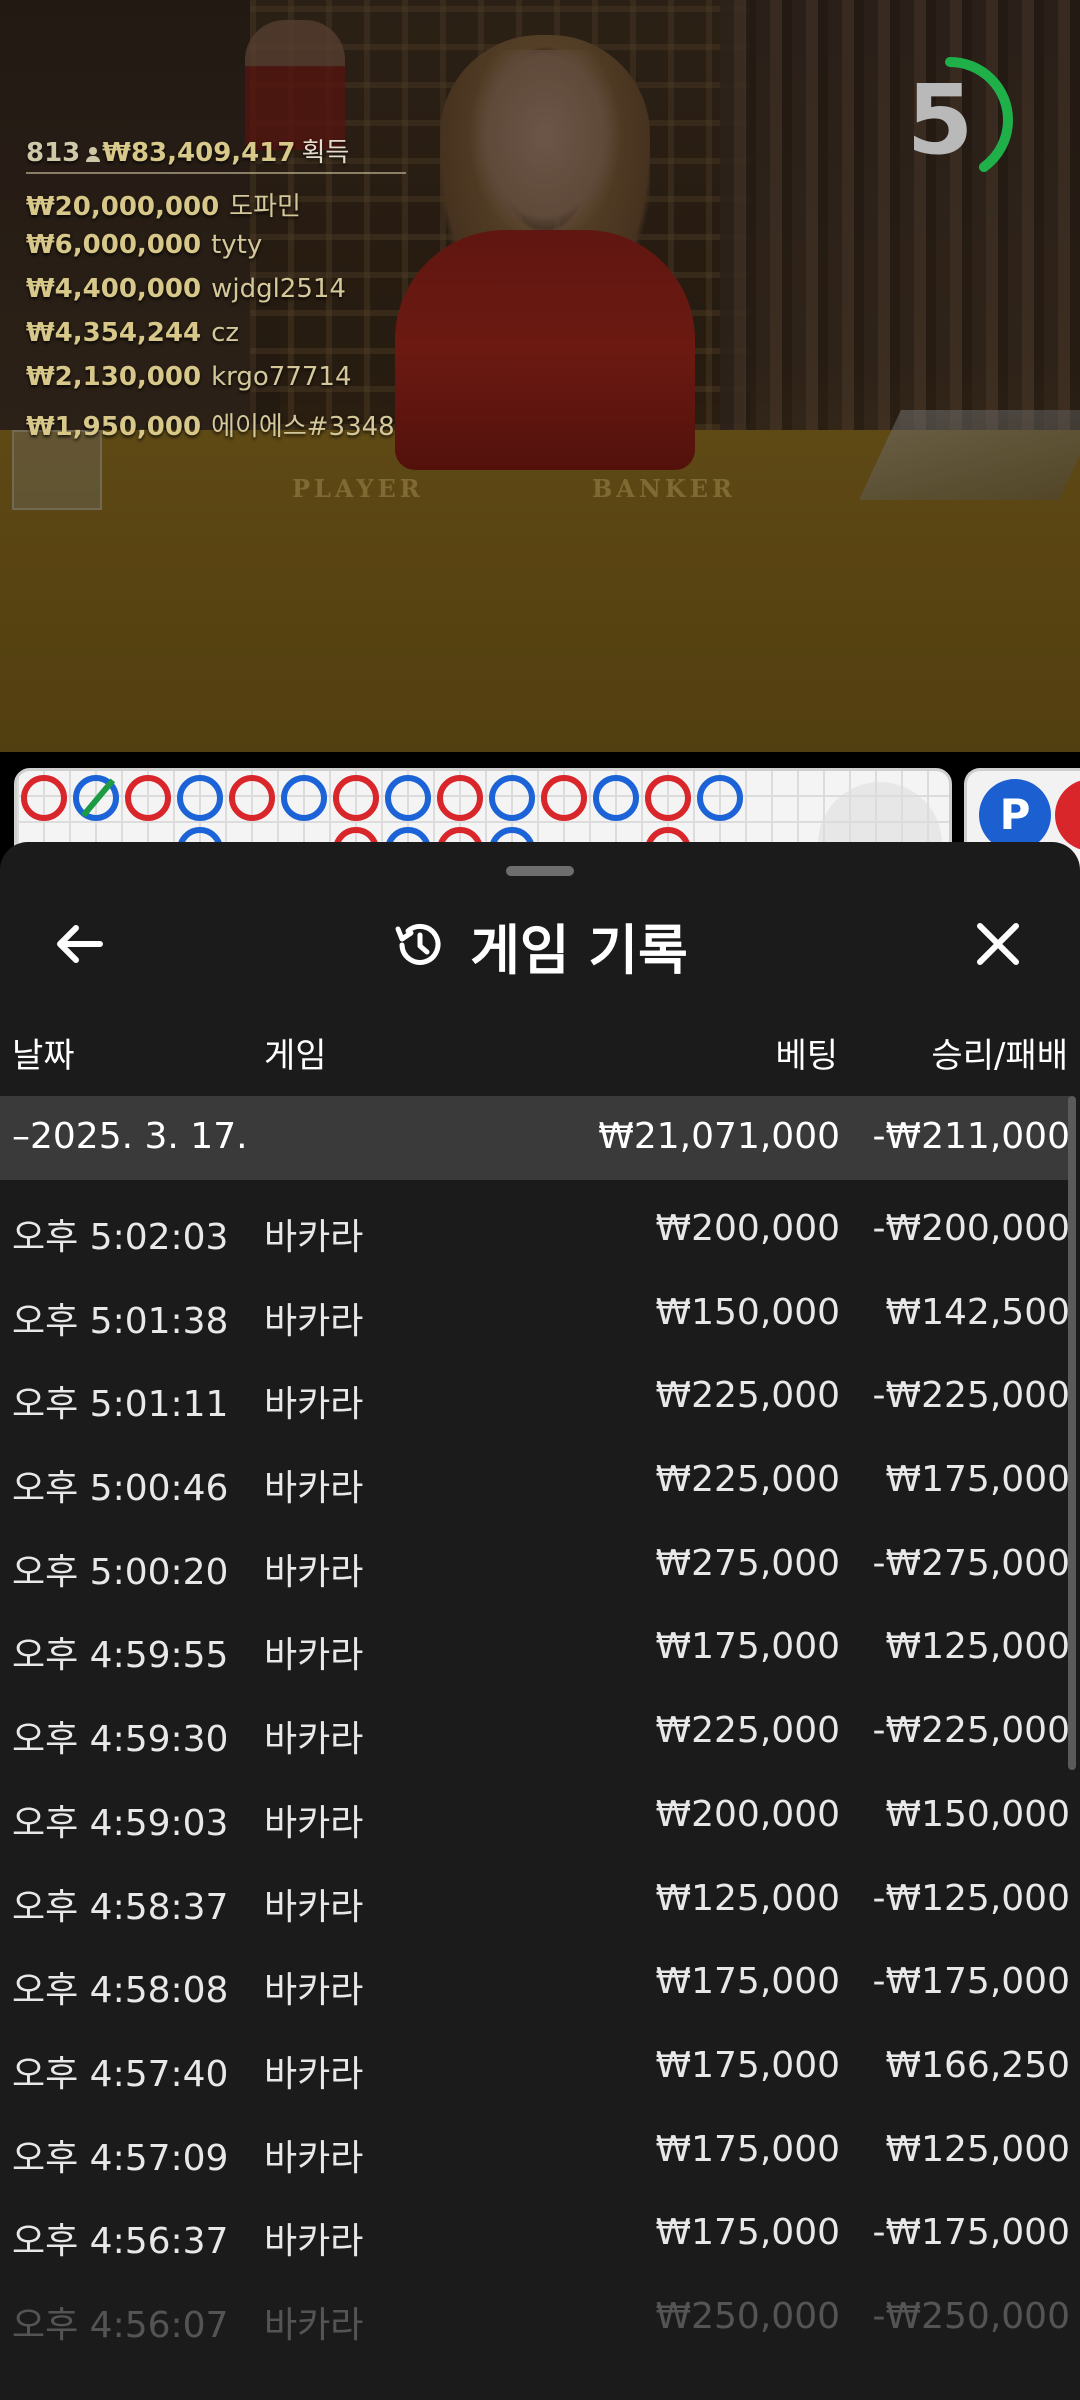  Describe the element at coordinates (1067, 815) in the screenshot. I see `banker-badge` at that location.